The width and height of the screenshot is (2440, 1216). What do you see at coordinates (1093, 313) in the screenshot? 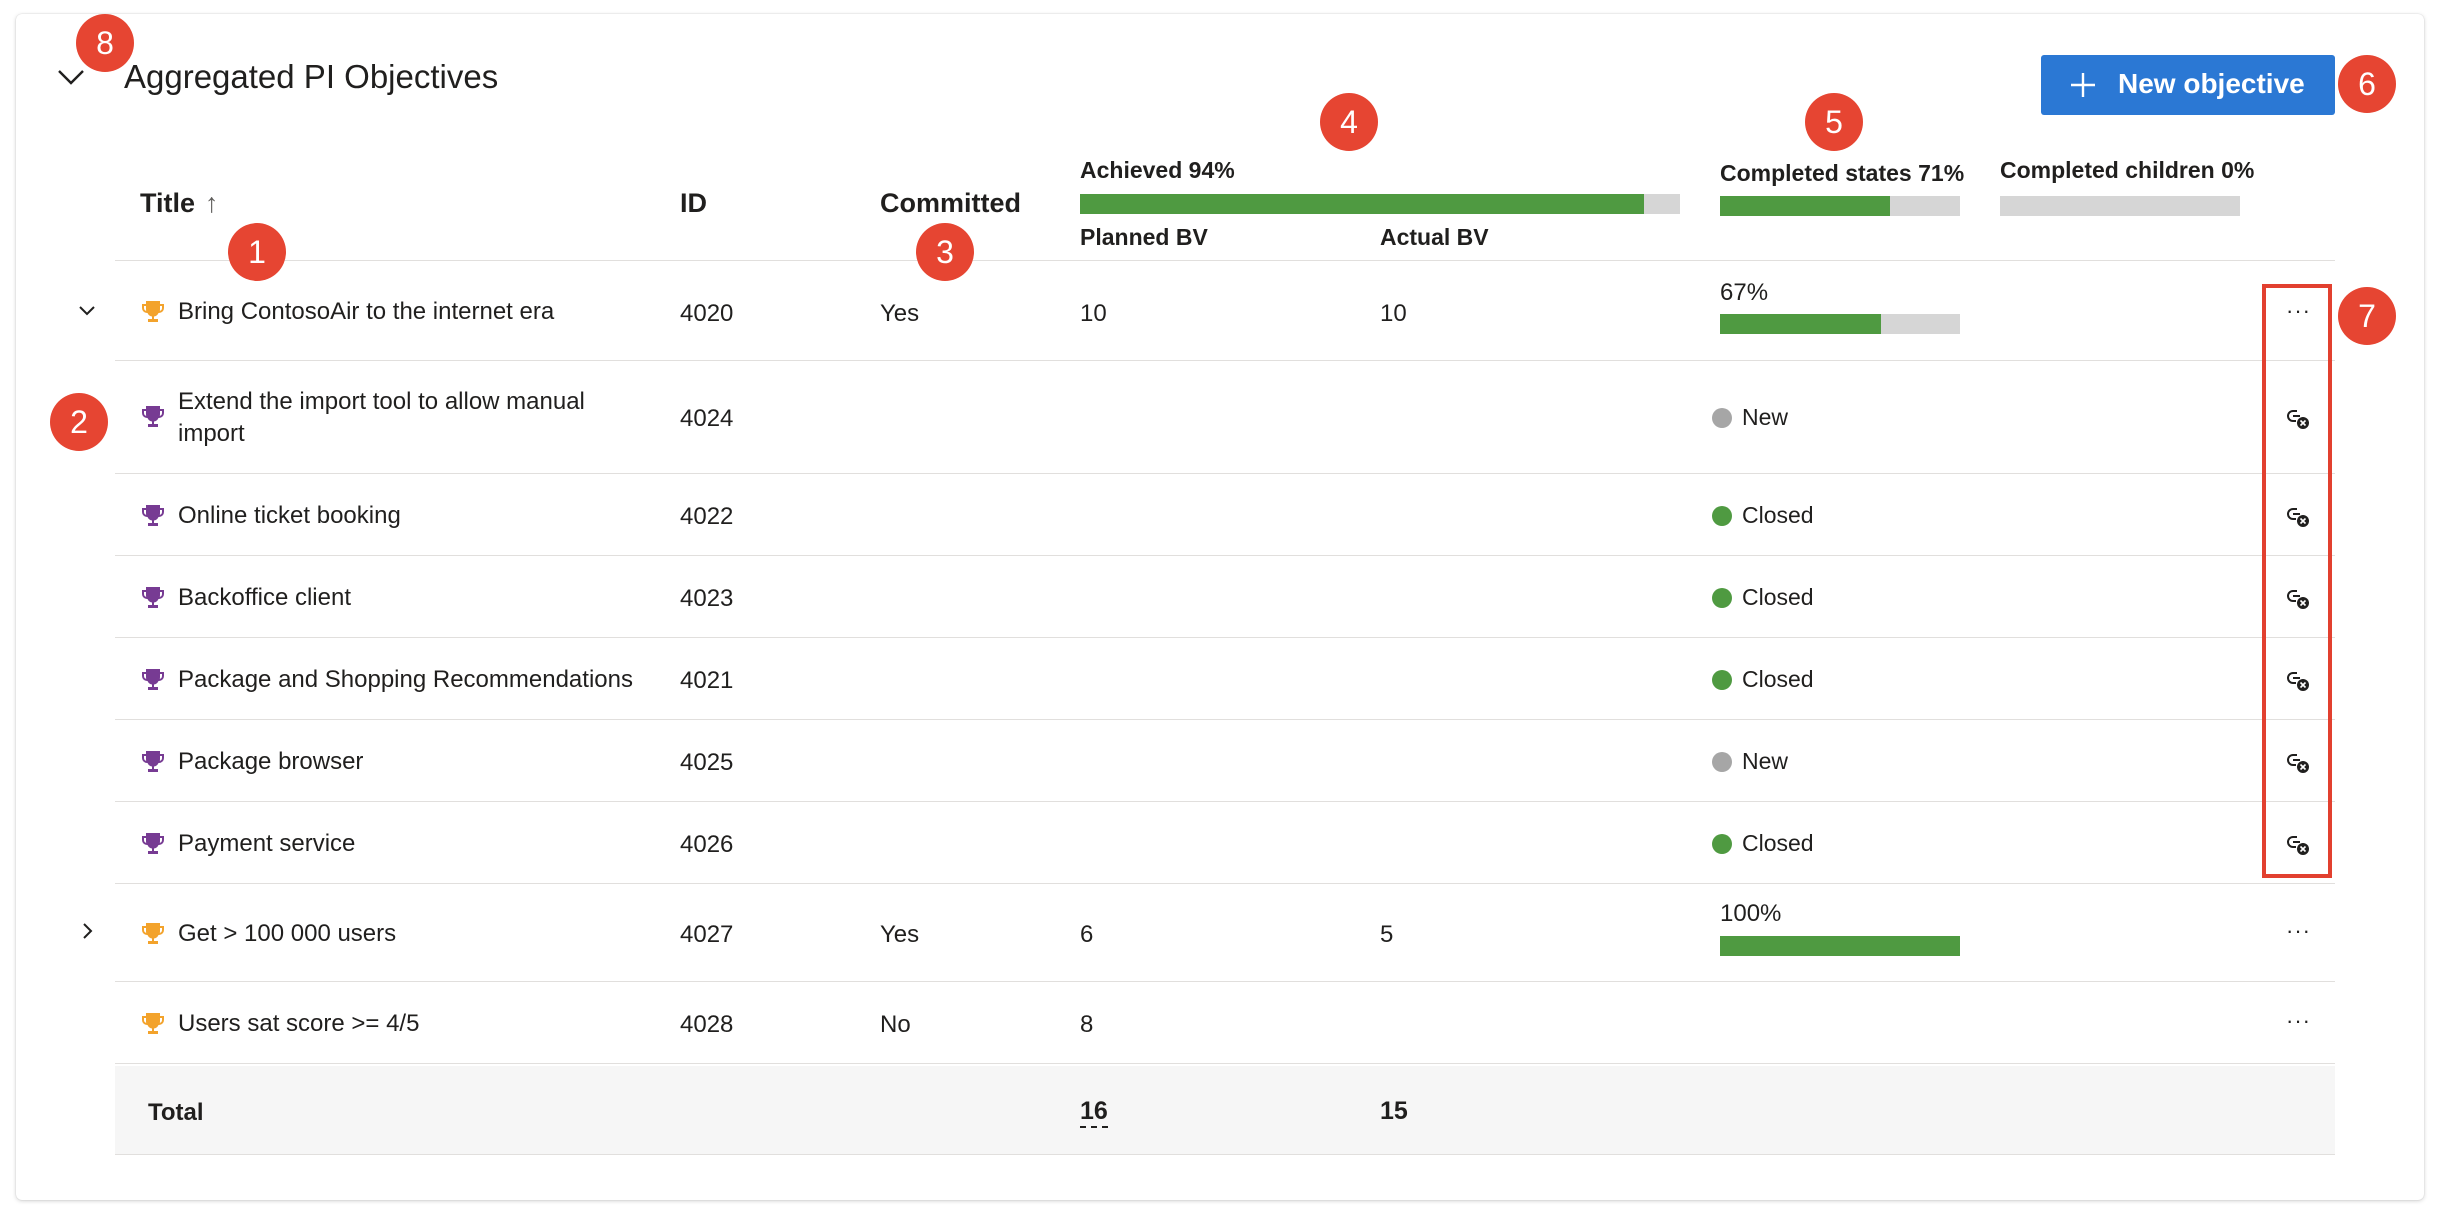
I see `row-planned-bv: 10` at bounding box center [1093, 313].